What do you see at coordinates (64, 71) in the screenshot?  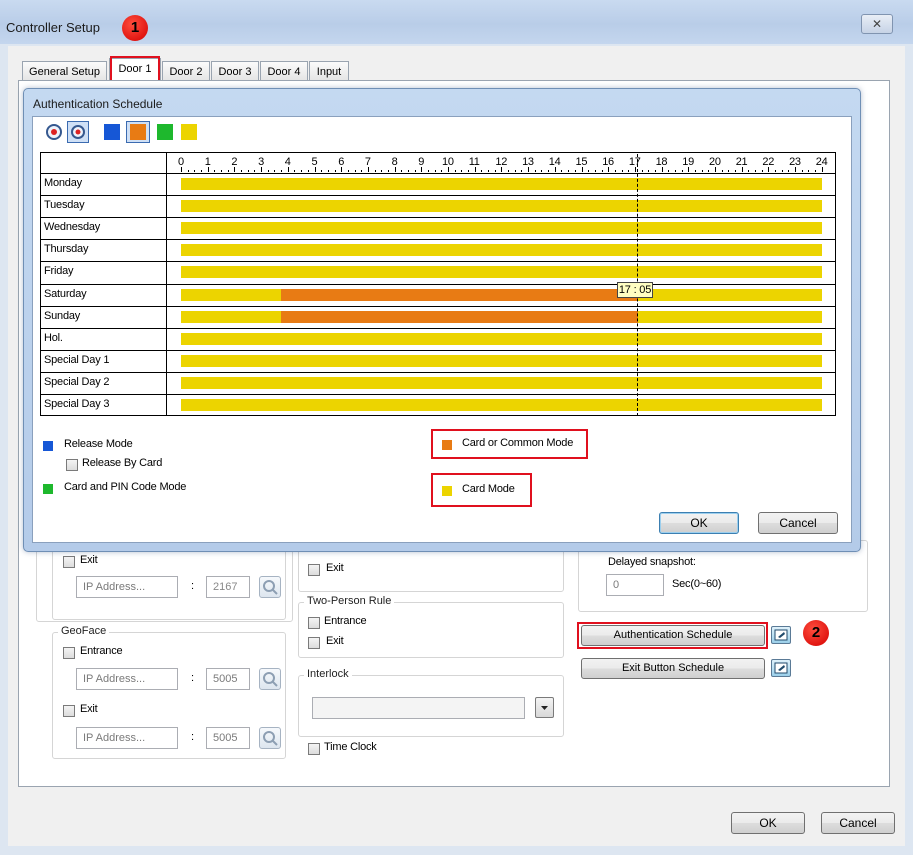 I see `tab-general-setup: General Setup` at bounding box center [64, 71].